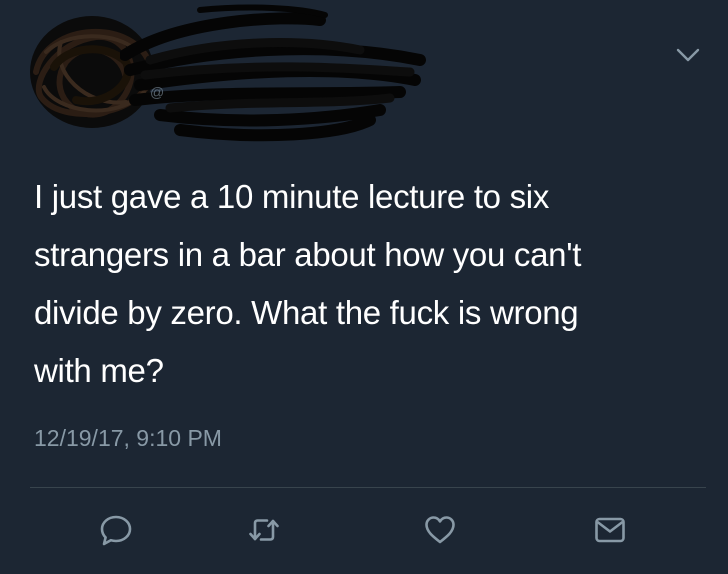  I want to click on handle-hint: @, so click(157, 92).